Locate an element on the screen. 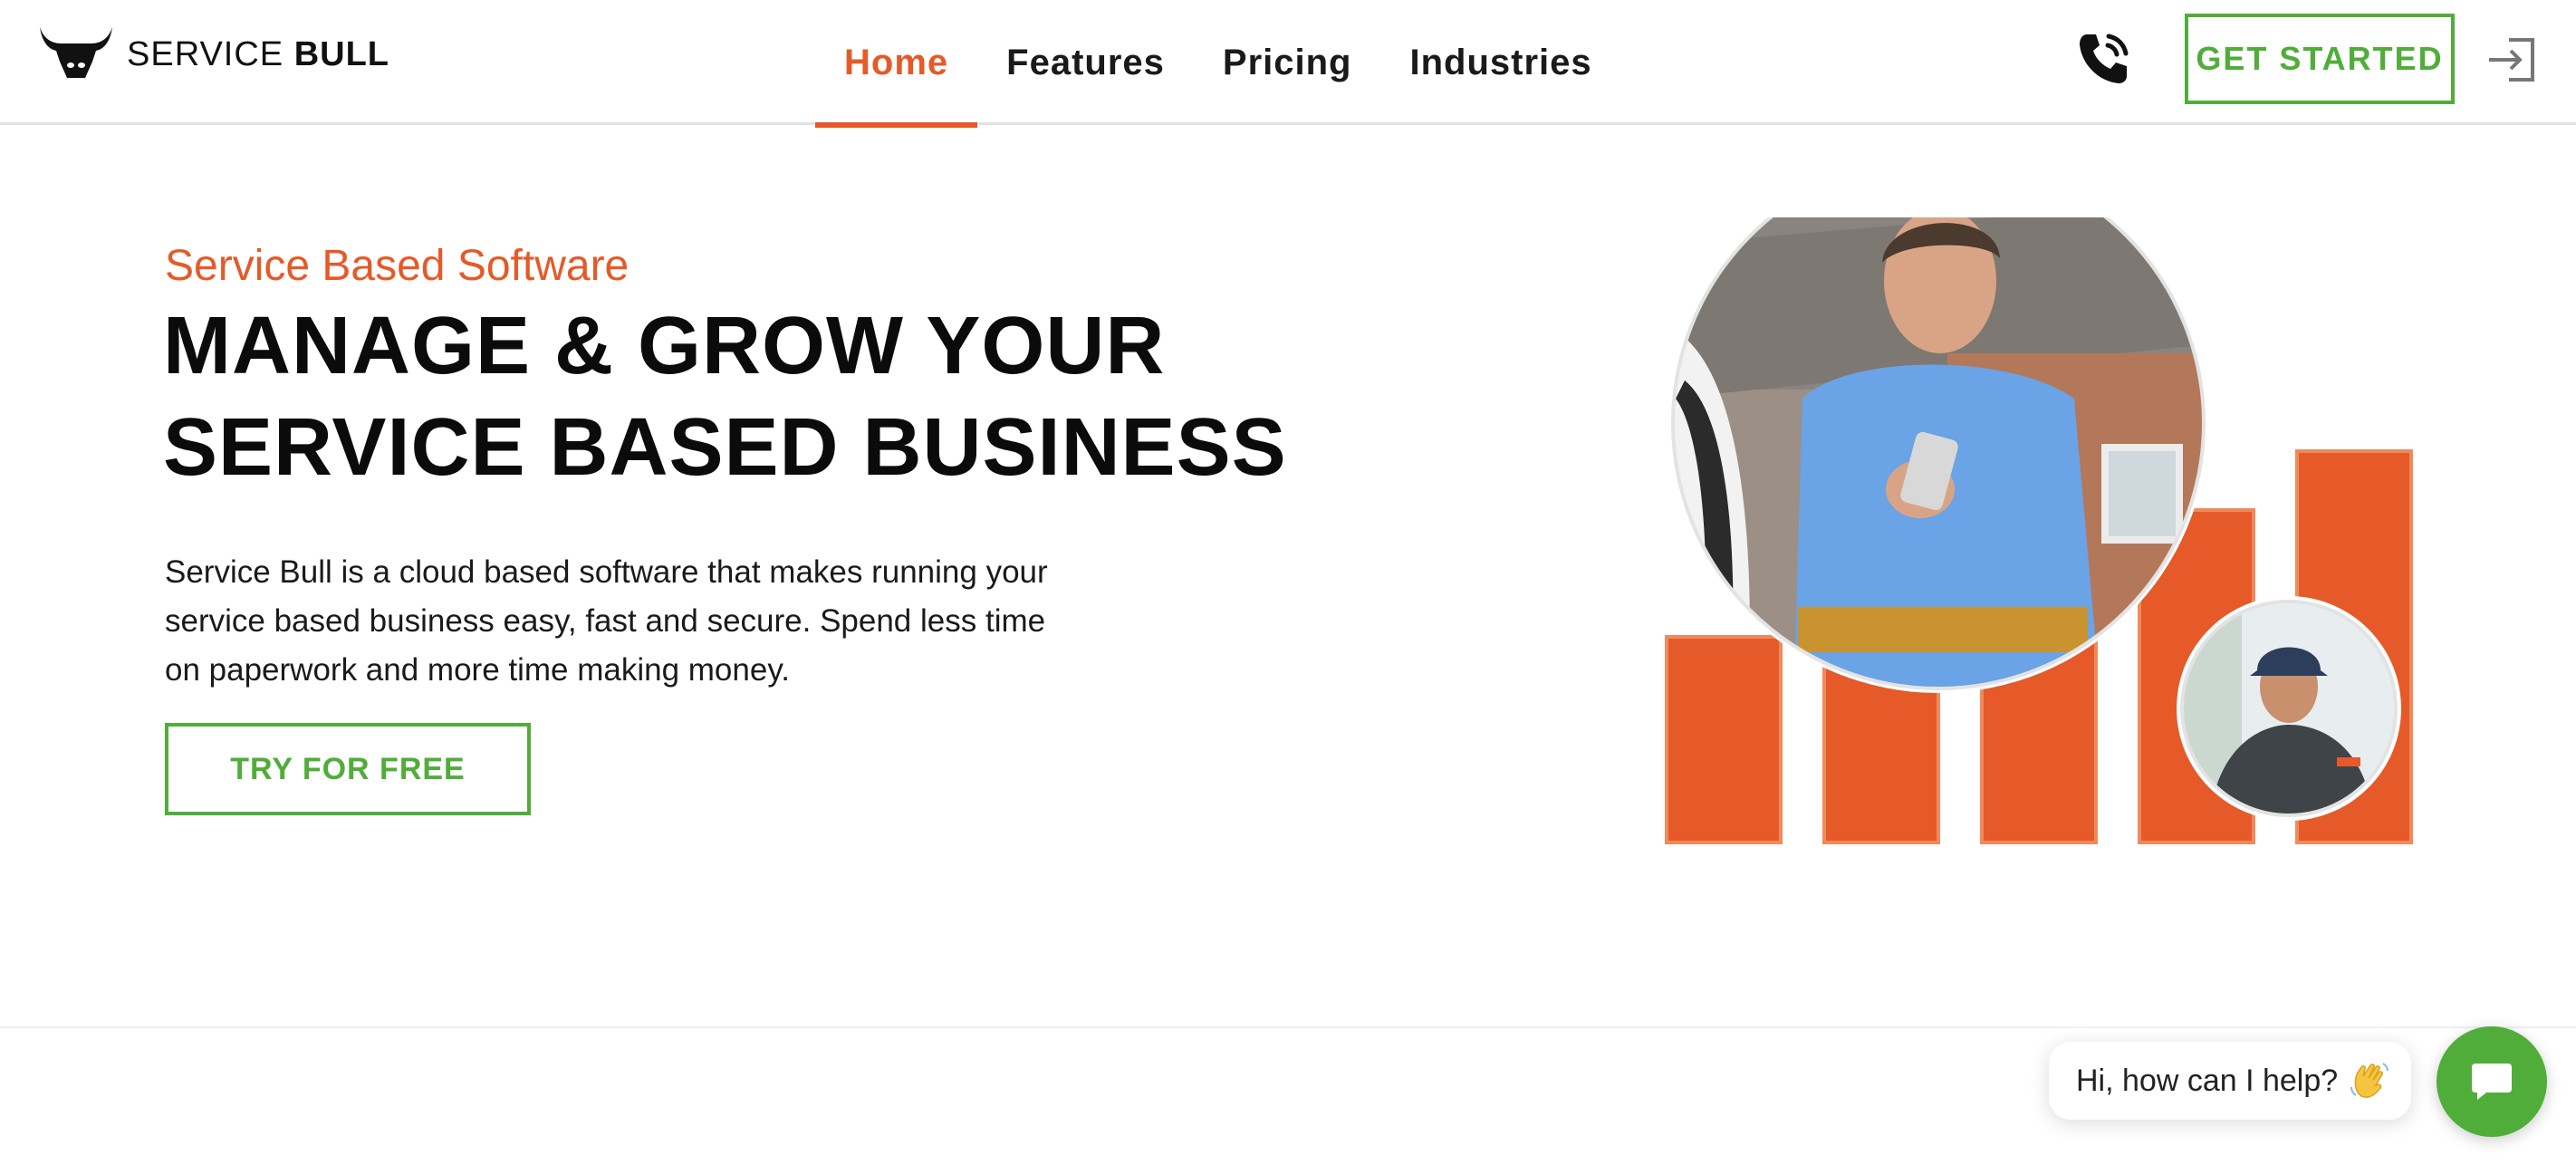  chat-greeting-text: Hi, how can I help? is located at coordinates (2207, 1080).